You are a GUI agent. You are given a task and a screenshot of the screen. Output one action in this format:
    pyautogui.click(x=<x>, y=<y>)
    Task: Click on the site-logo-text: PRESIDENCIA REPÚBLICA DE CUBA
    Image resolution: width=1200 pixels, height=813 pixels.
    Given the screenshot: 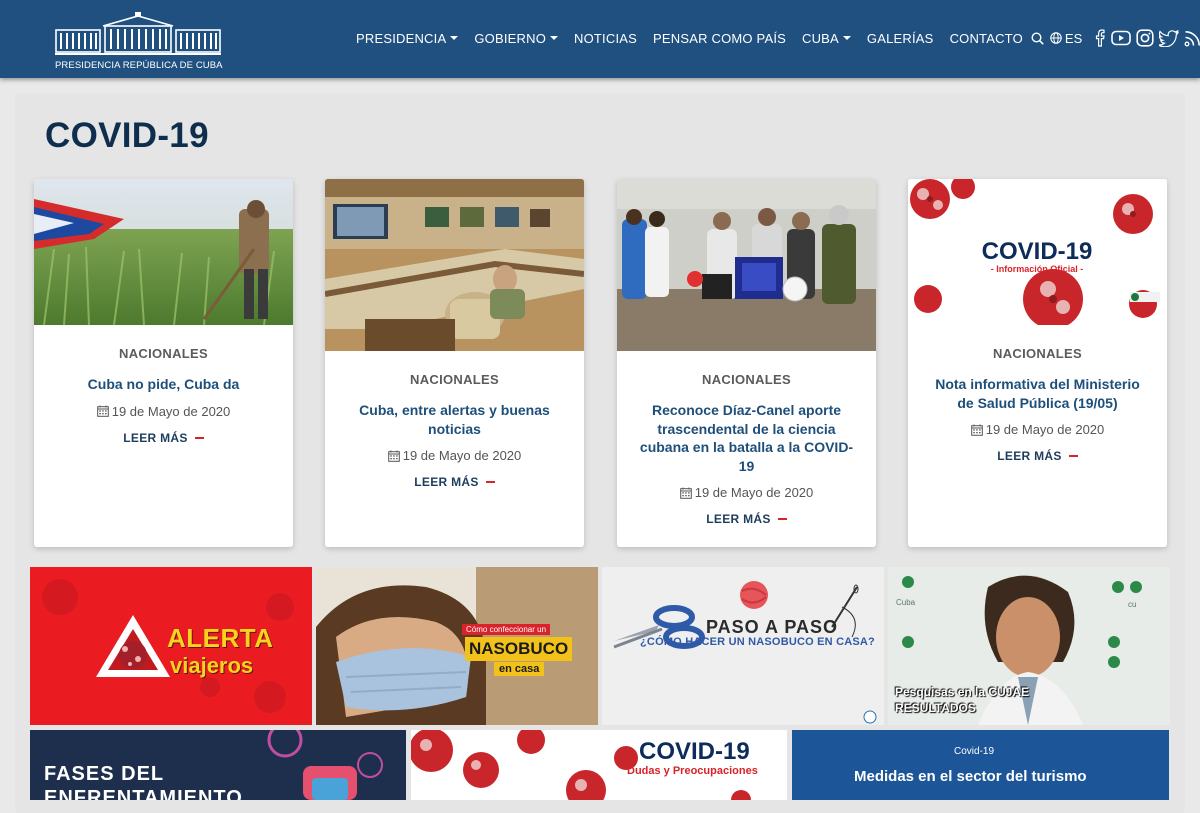 What is the action you would take?
    pyautogui.click(x=139, y=65)
    